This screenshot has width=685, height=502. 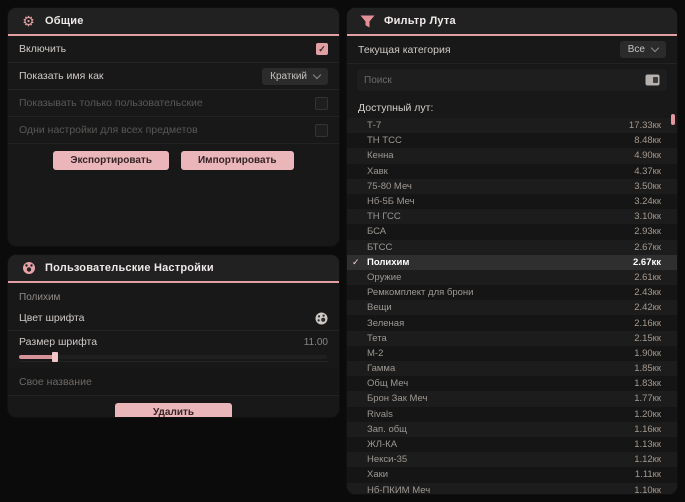 I want to click on list-item: Брон Зак Меч 1.77кк, so click(x=512, y=399).